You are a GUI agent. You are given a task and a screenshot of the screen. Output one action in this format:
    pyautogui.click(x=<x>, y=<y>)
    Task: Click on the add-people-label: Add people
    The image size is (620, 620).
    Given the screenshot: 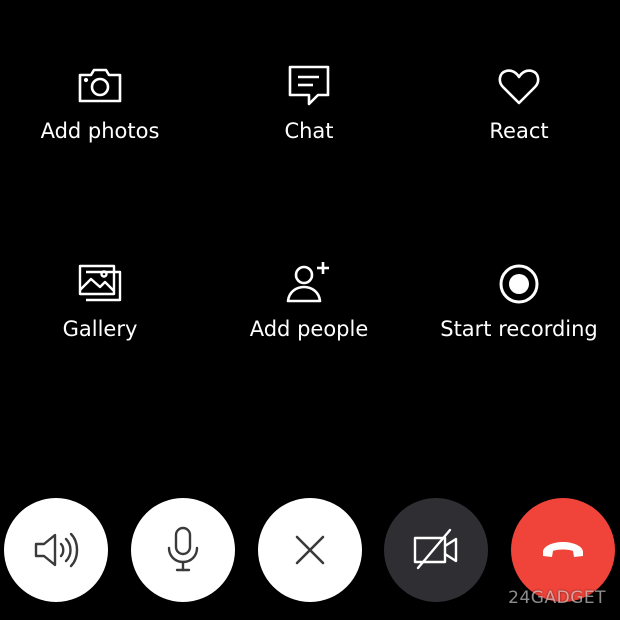 What is the action you would take?
    pyautogui.click(x=309, y=329)
    